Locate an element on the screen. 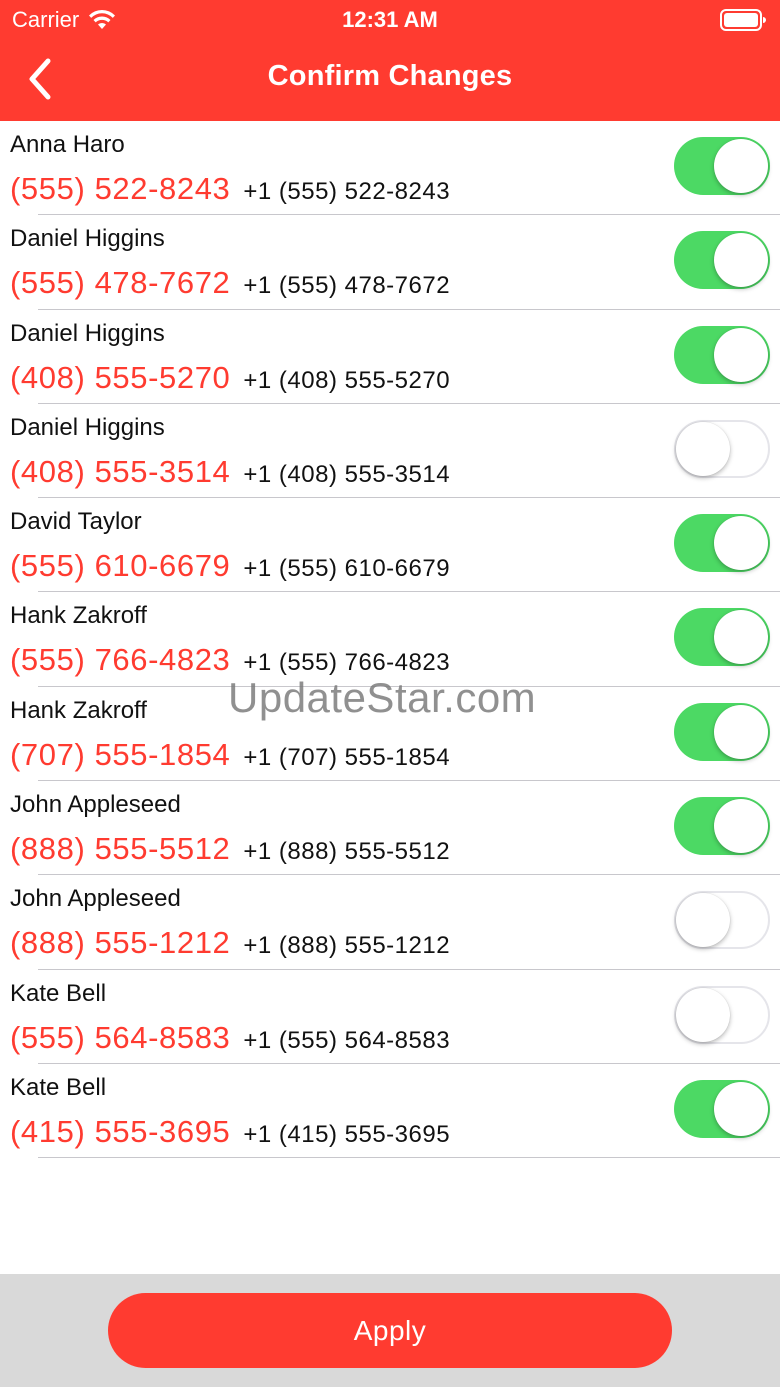  bottom-bar: Apply is located at coordinates (390, 1330).